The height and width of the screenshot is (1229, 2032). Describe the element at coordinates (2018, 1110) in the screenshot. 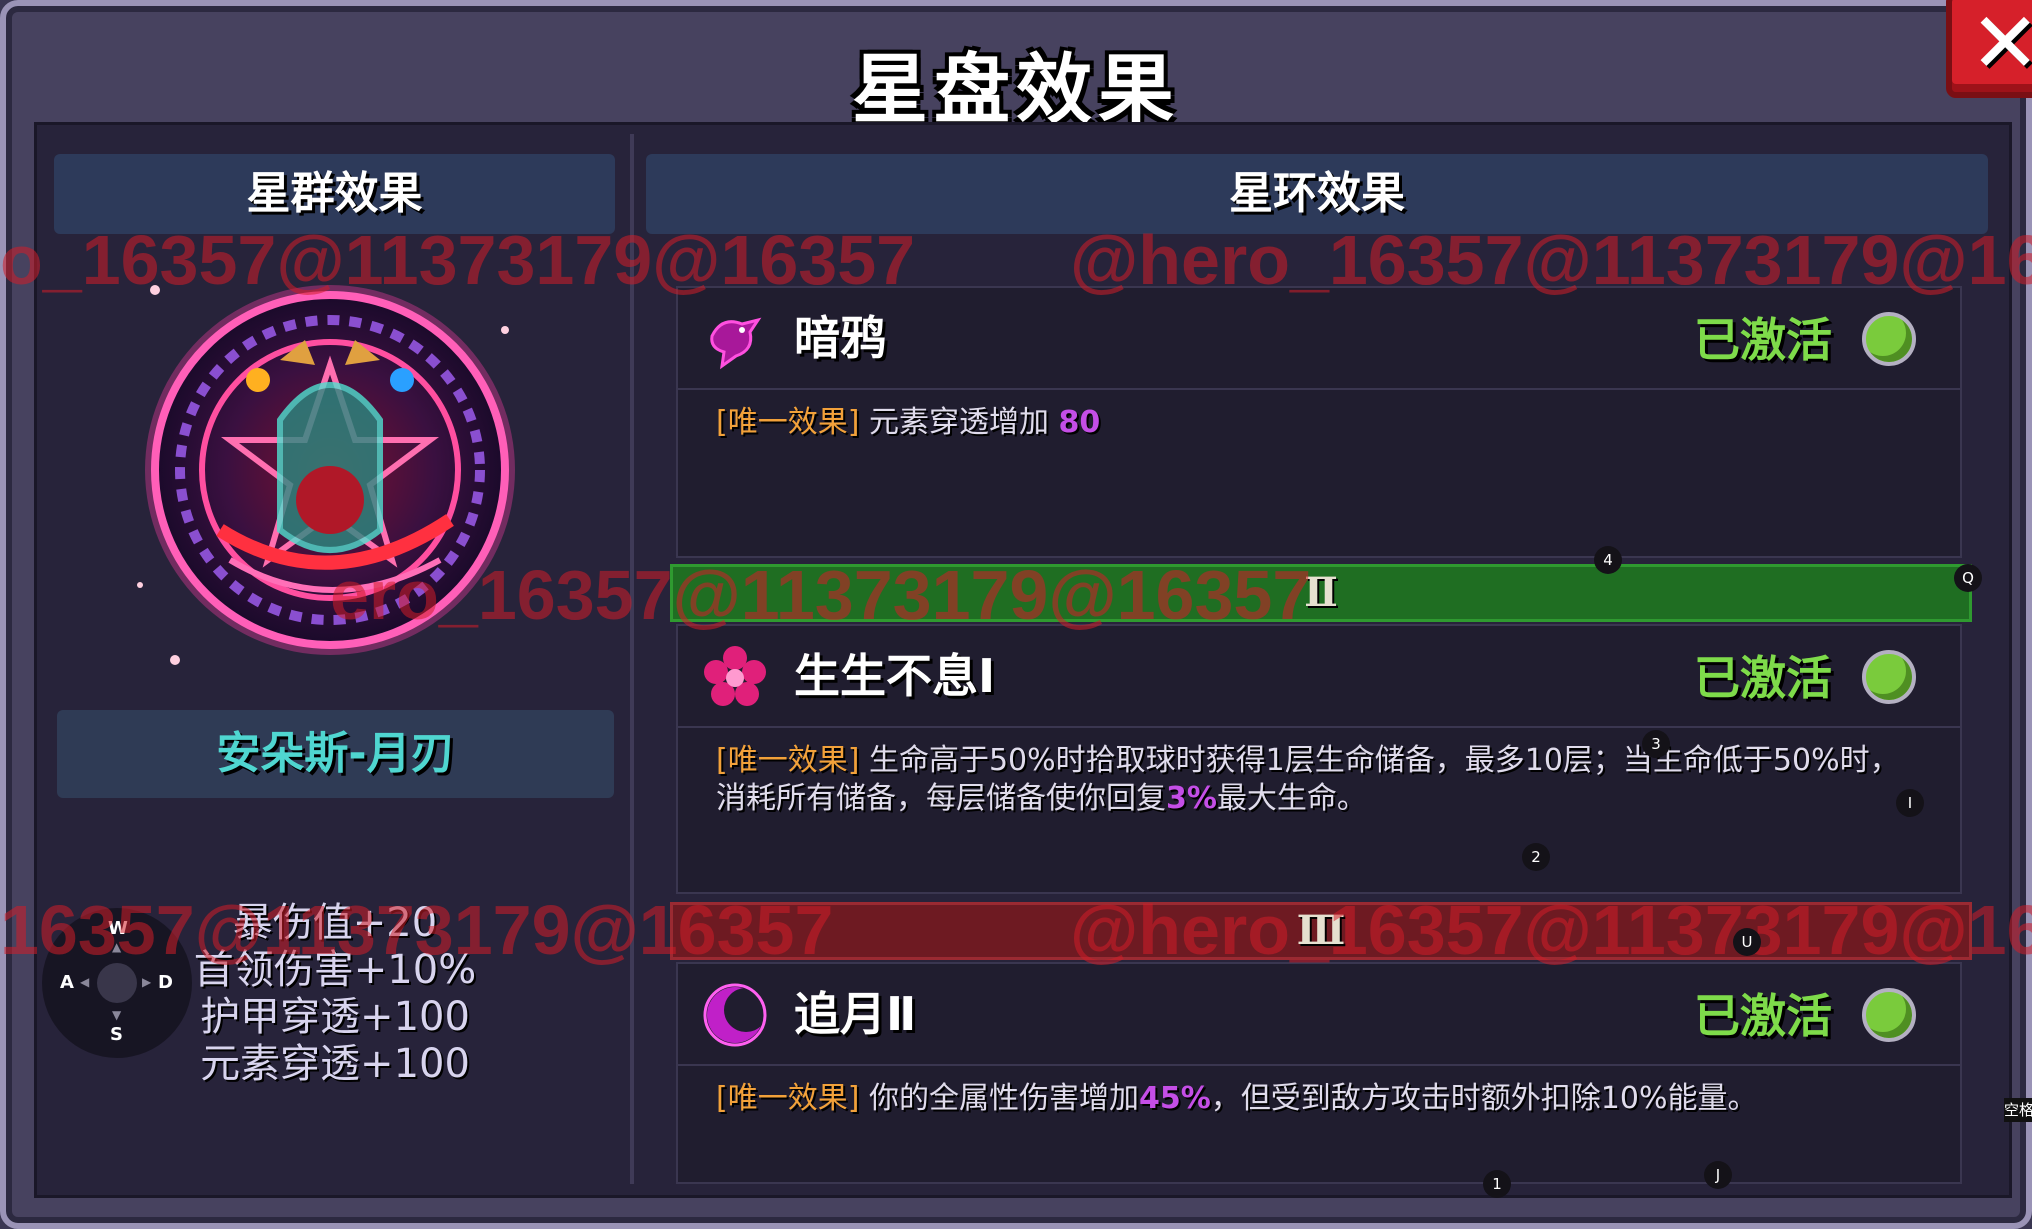

I see `space-key-hint: 空格` at that location.